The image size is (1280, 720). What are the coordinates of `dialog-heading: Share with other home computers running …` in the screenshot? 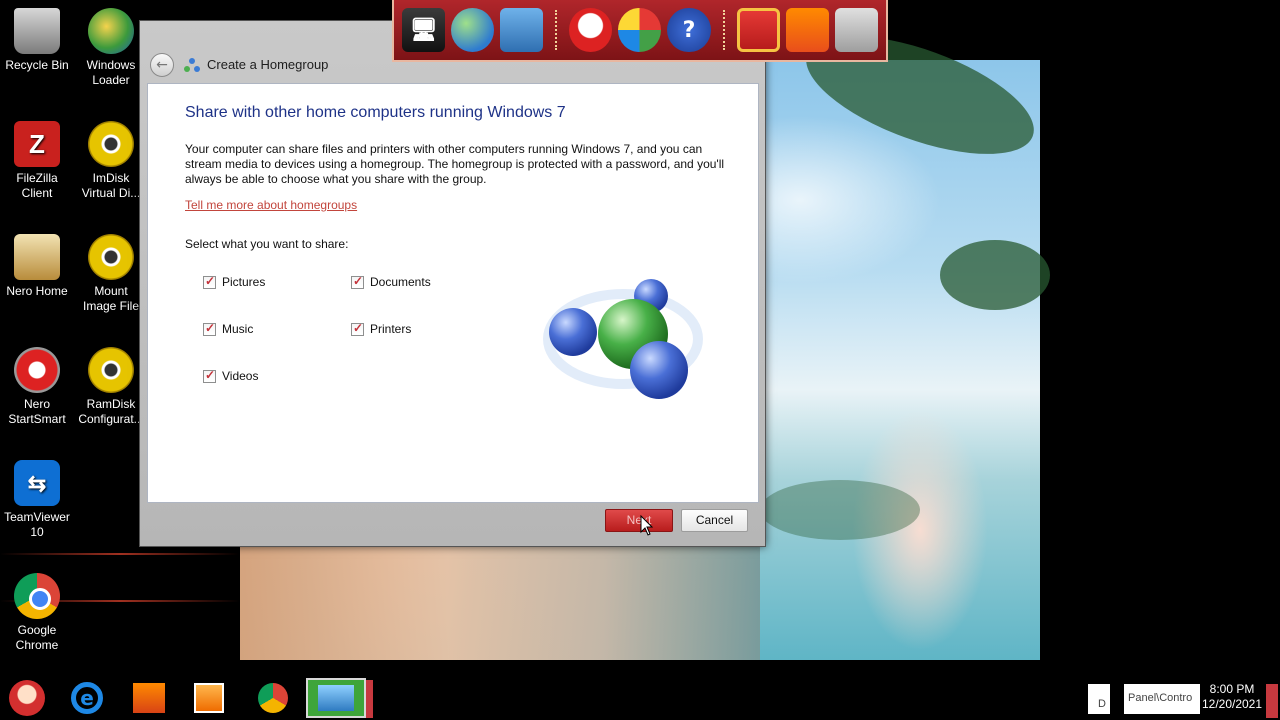 It's located at (375, 112).